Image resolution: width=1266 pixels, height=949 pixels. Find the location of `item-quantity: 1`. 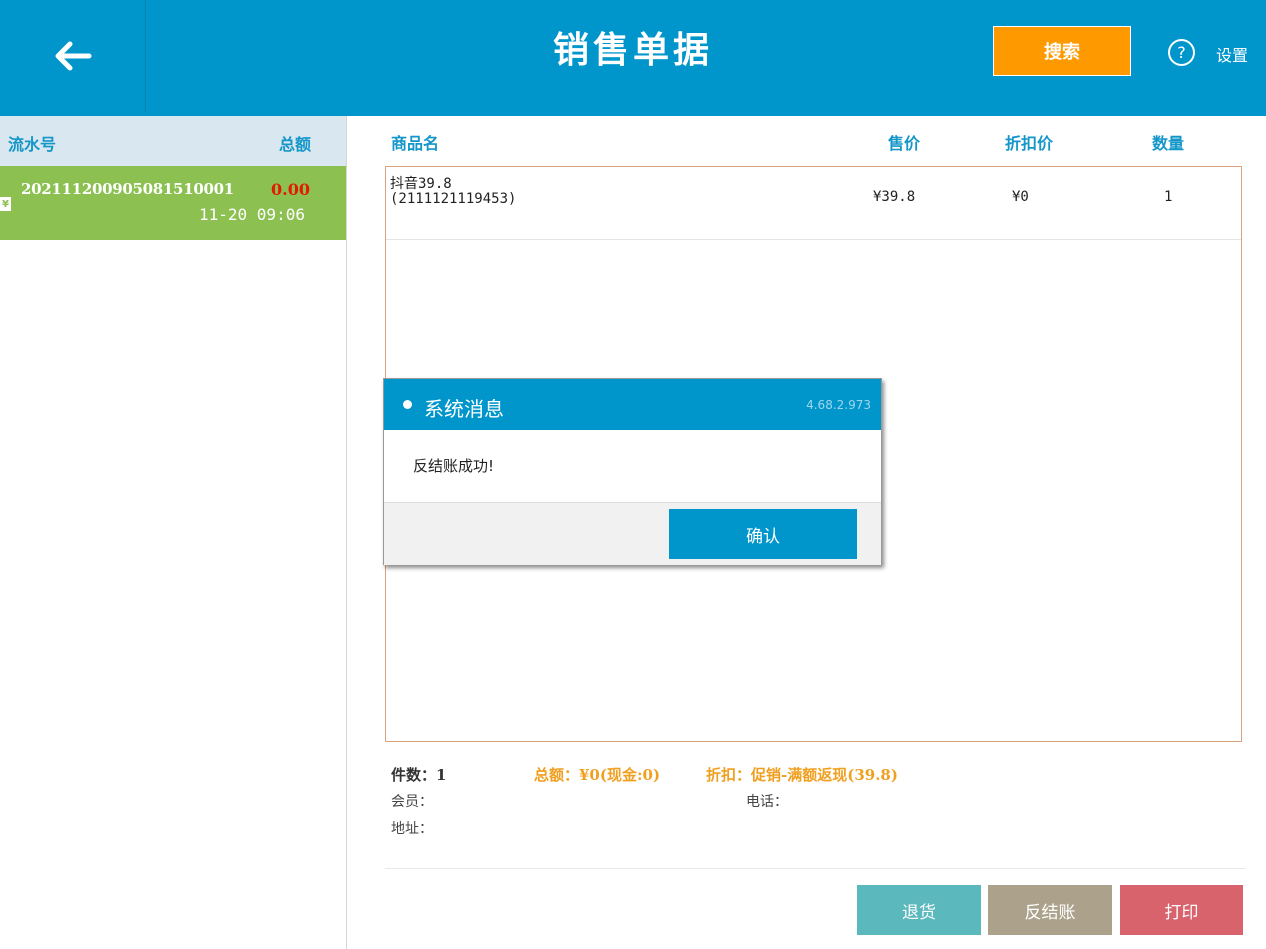

item-quantity: 1 is located at coordinates (1168, 197).